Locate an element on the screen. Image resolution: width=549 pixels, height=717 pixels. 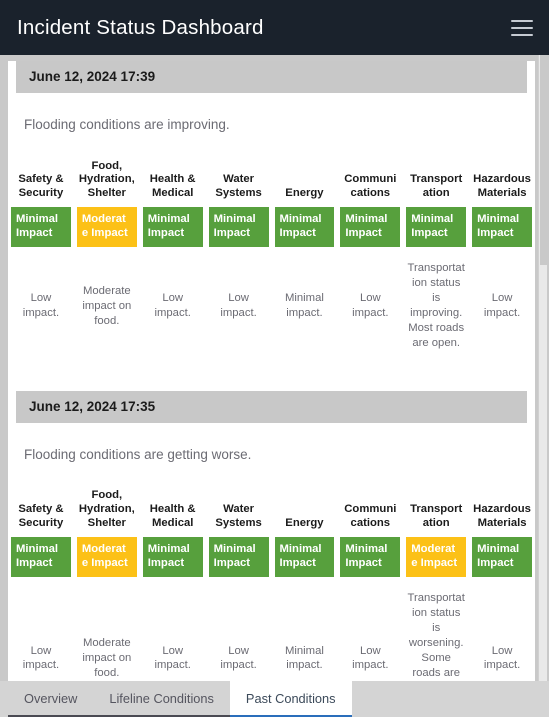
scrollbar-thumb is located at coordinates (543, 160).